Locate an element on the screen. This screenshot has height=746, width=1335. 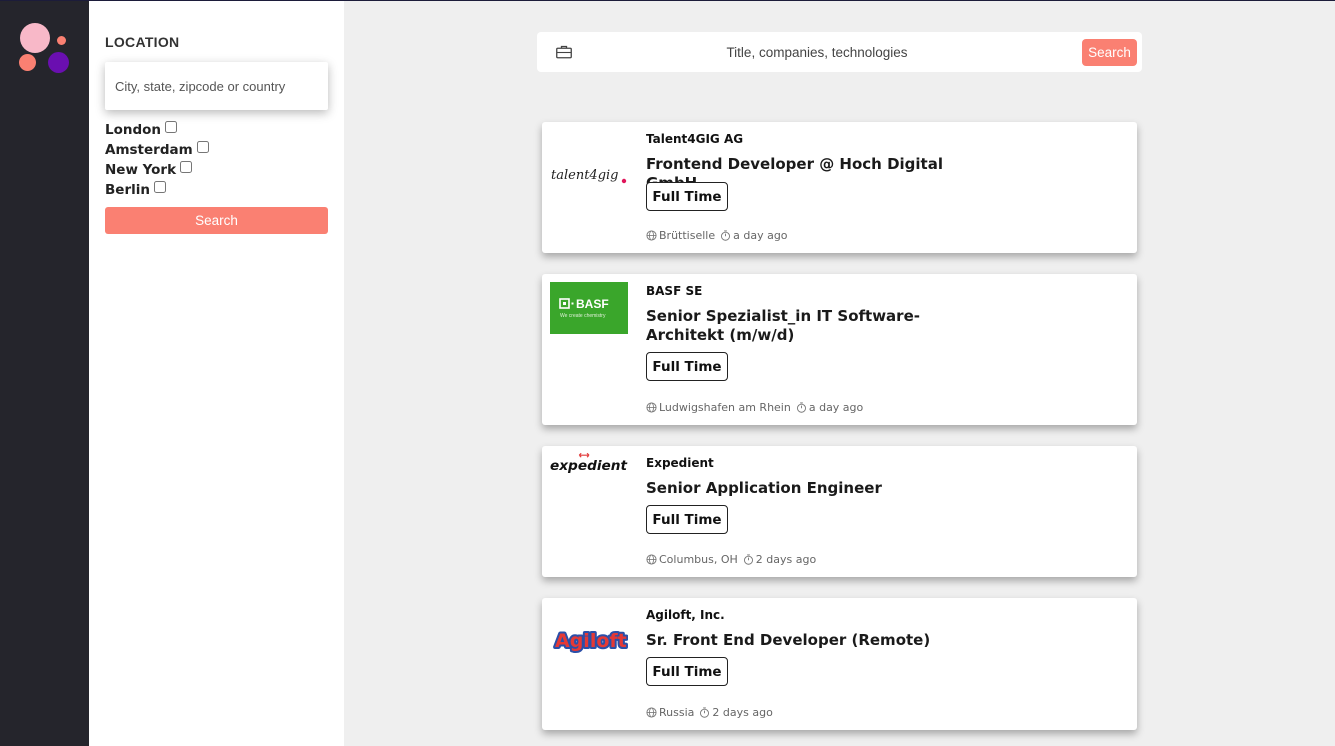
job-title: Sr. Front End Developer (Remote) is located at coordinates (806, 640).